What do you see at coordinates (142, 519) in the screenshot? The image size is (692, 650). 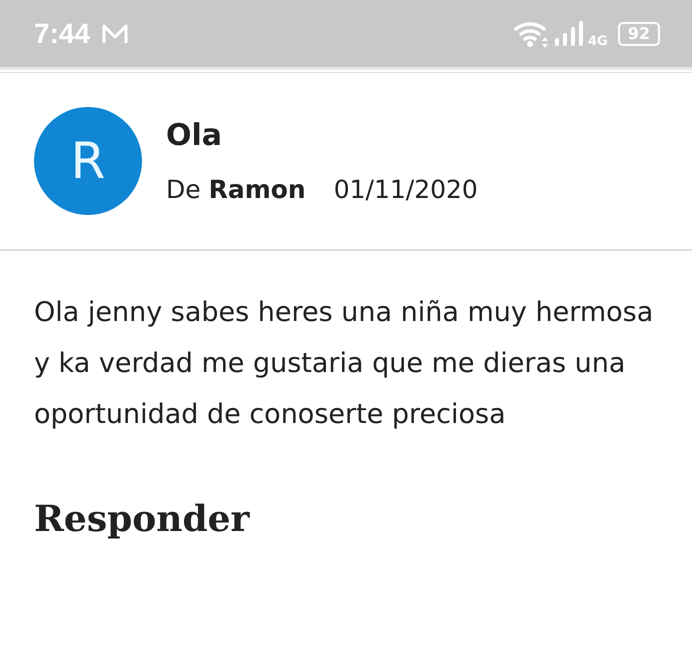 I see `reply-heading: Responder` at bounding box center [142, 519].